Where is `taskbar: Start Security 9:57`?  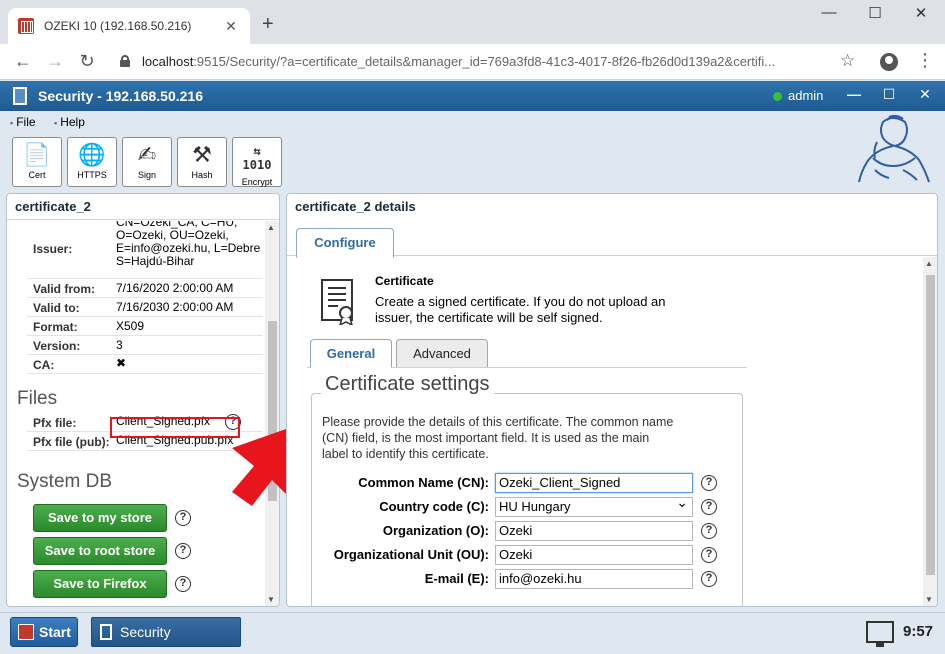
taskbar: Start Security 9:57 is located at coordinates (472, 633).